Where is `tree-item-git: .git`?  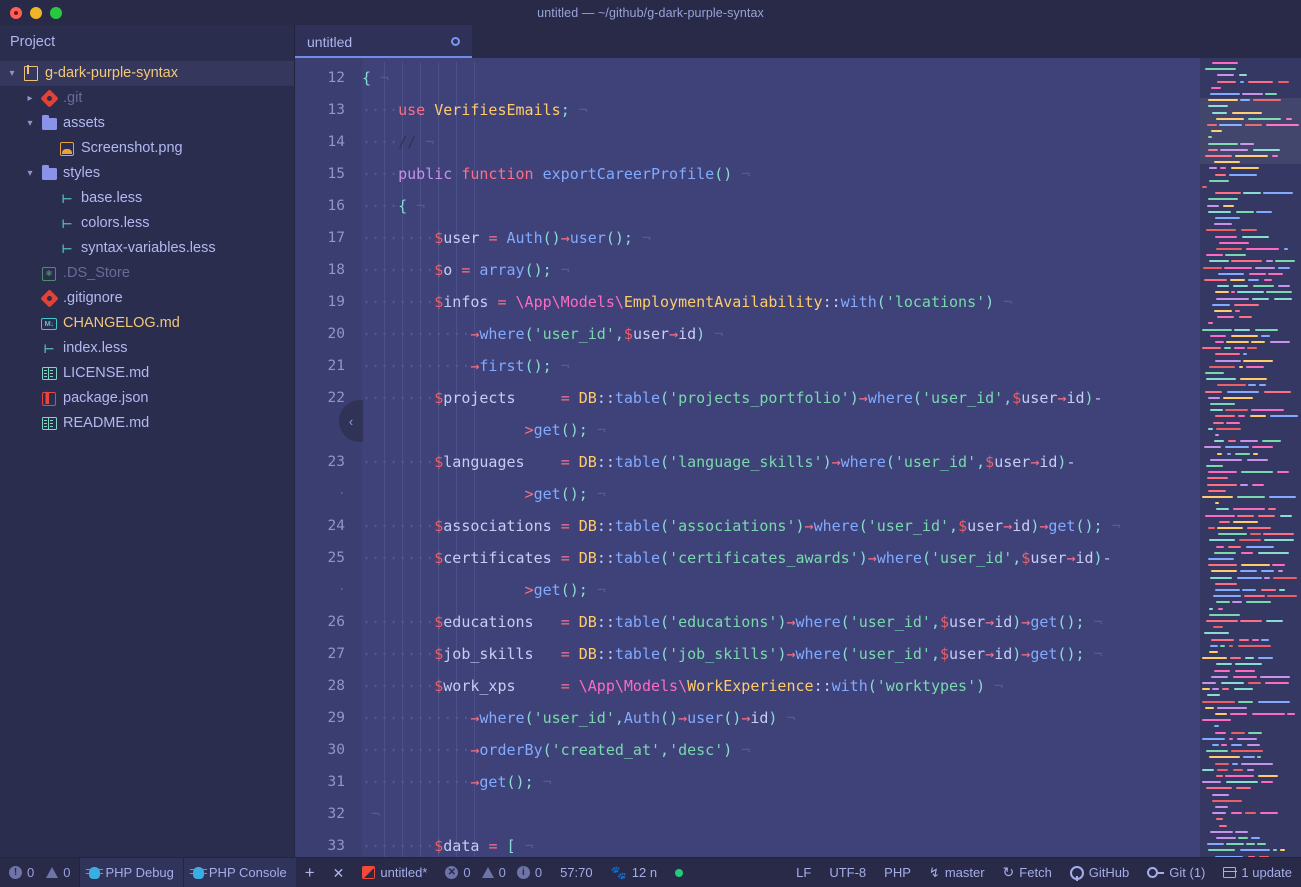 tree-item-git: .git is located at coordinates (147, 98).